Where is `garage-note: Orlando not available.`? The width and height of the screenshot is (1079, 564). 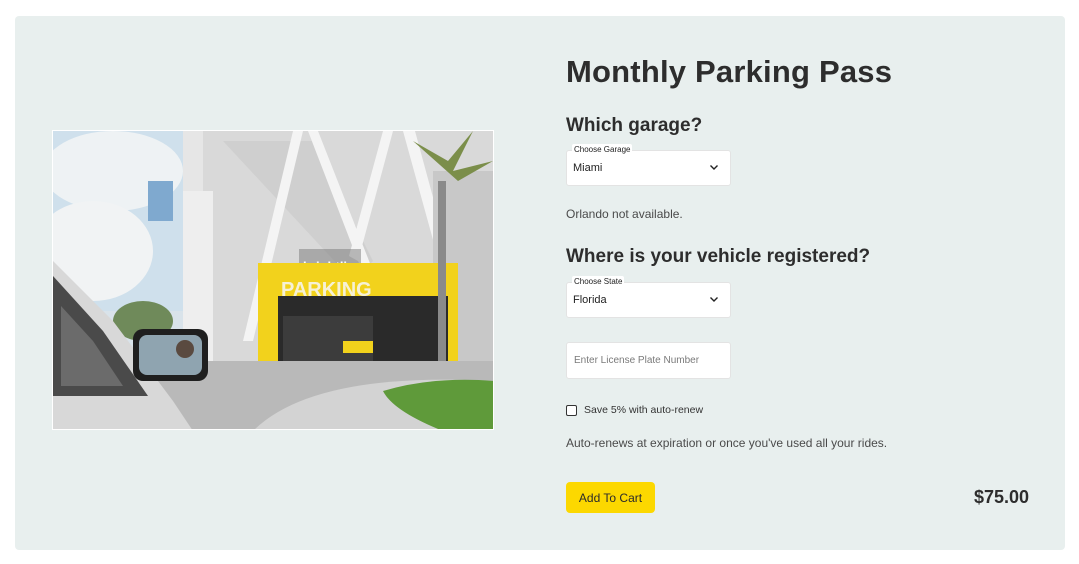 garage-note: Orlando not available. is located at coordinates (624, 214).